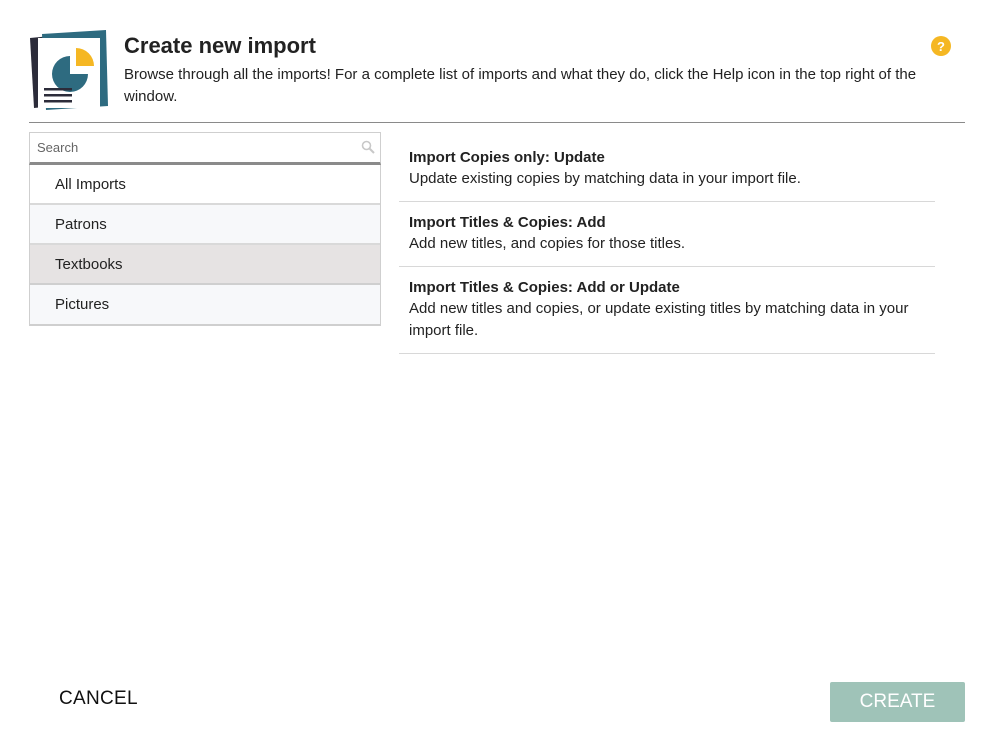  Describe the element at coordinates (205, 225) in the screenshot. I see `category-item-patrons: Patrons` at that location.